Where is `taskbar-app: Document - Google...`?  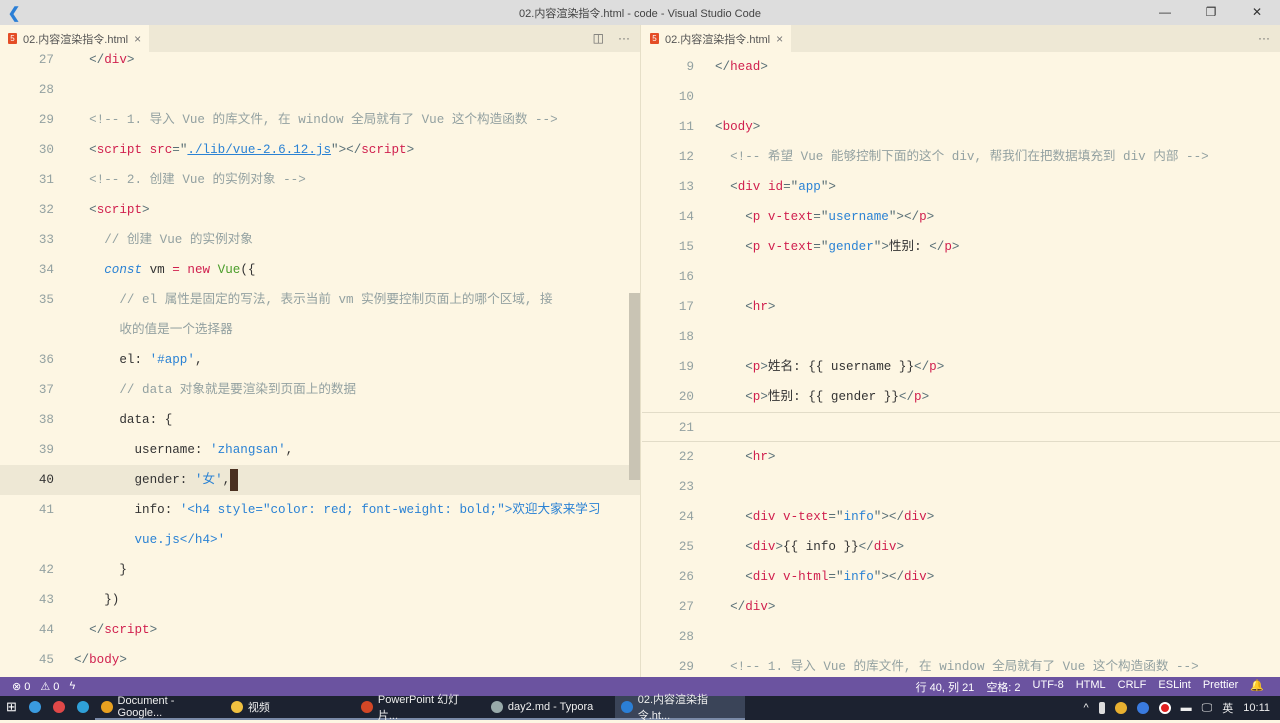
taskbar-app: Document - Google... is located at coordinates (160, 708).